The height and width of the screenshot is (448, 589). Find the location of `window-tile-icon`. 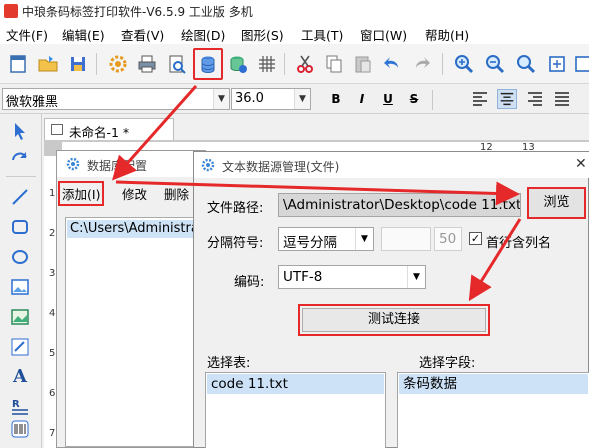

window-tile-icon is located at coordinates (580, 64).